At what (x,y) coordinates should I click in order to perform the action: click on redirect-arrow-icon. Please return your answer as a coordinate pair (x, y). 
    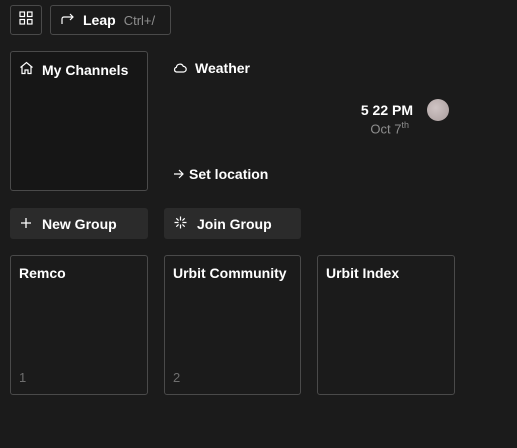
    Looking at the image, I should click on (68, 20).